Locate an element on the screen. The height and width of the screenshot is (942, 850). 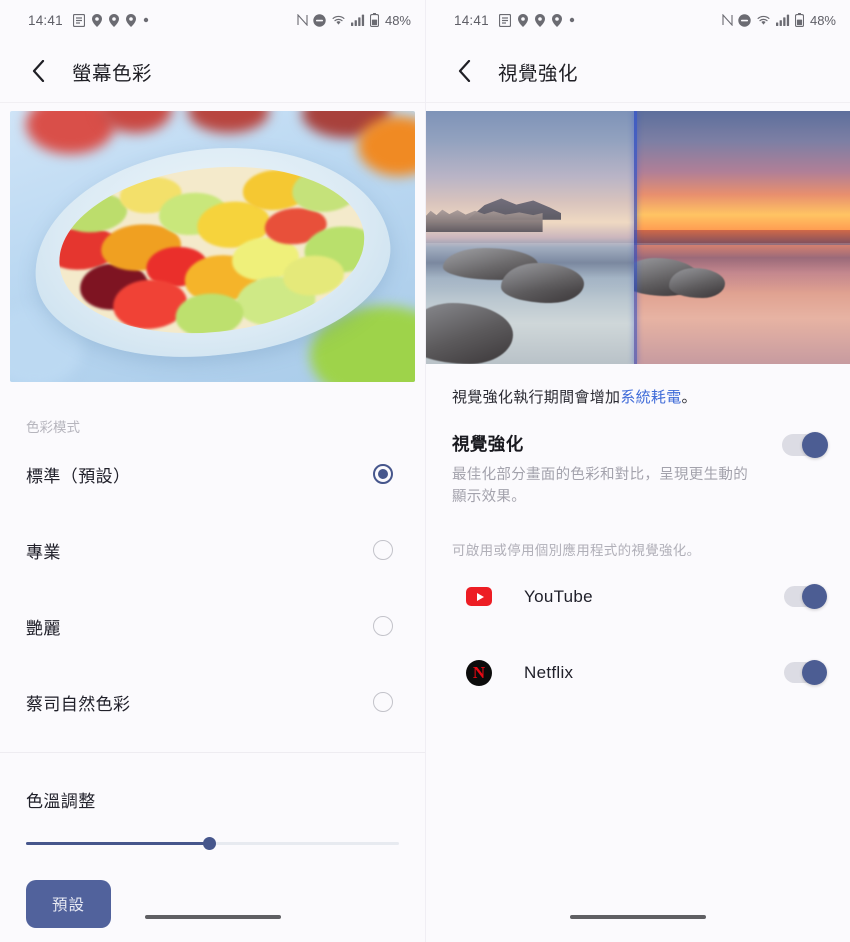
visual-enhancement-main-setting: 視覺強化 最佳化部分畫面的色彩和對比，呈現更生動的顯示效果。 is located at coordinates (638, 459).